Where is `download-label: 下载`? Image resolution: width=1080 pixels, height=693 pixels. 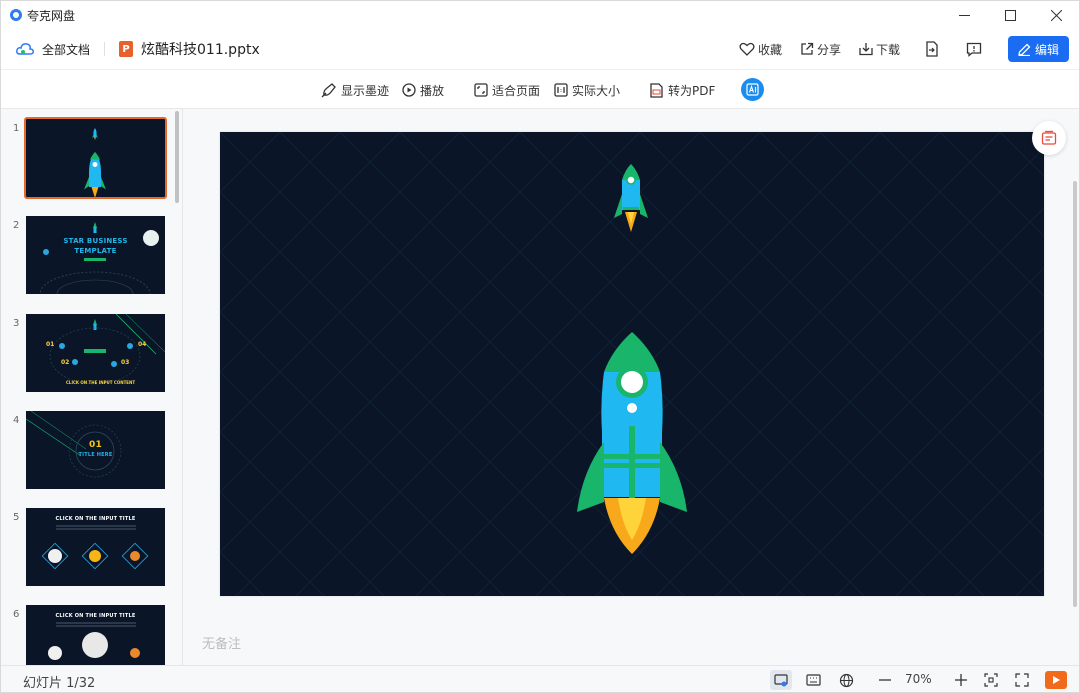 download-label: 下载 is located at coordinates (887, 49).